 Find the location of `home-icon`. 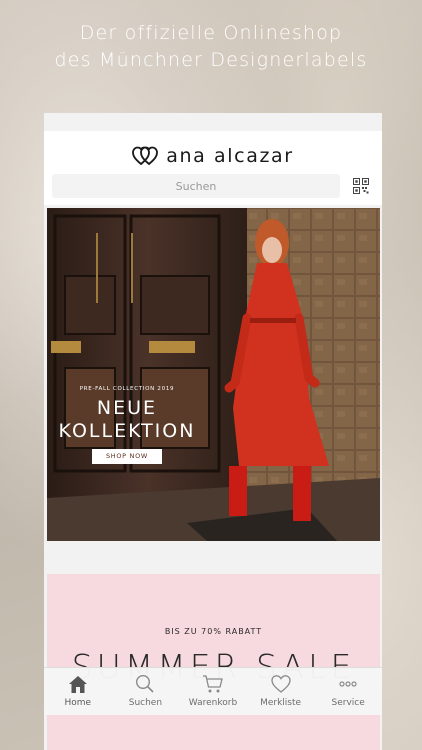

home-icon is located at coordinates (77, 684).